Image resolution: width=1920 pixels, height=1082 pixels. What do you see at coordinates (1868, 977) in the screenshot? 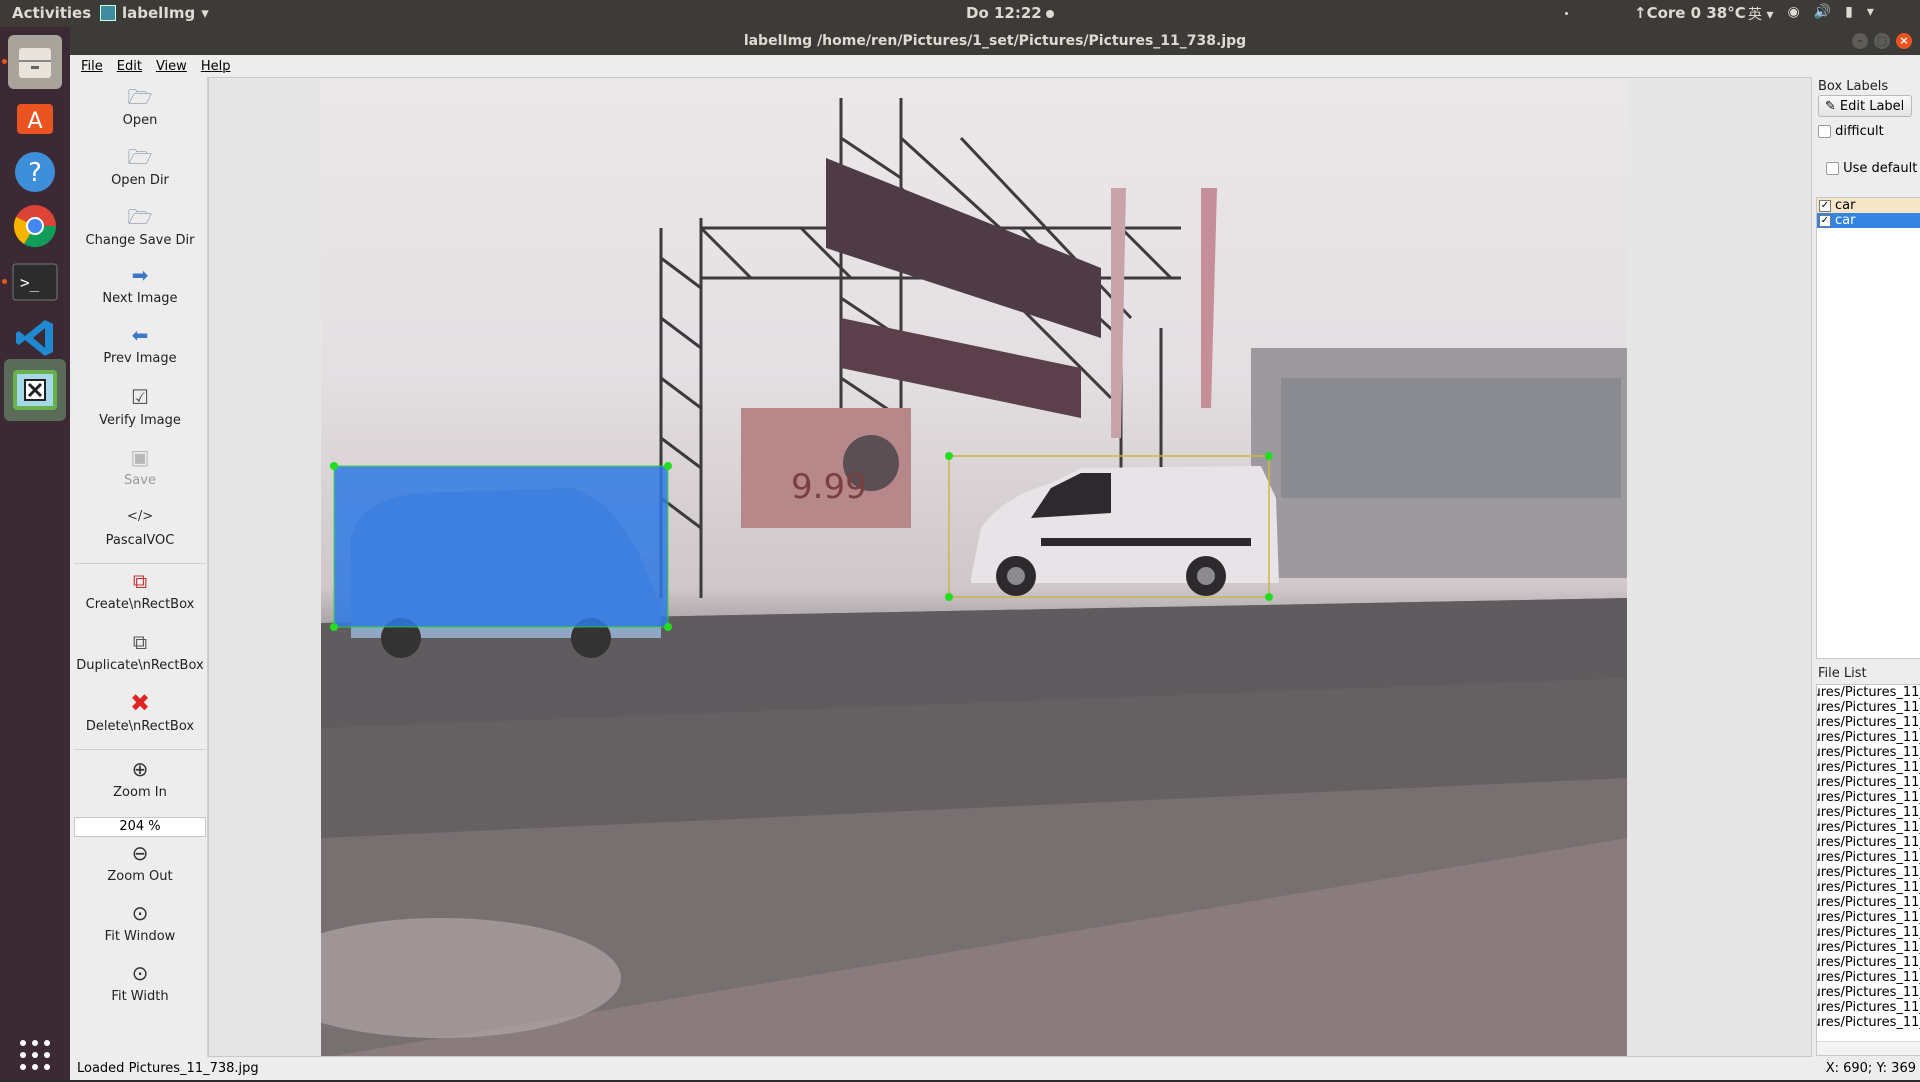
I see `file-item: ures/Pictures_11_794.jpg` at bounding box center [1868, 977].